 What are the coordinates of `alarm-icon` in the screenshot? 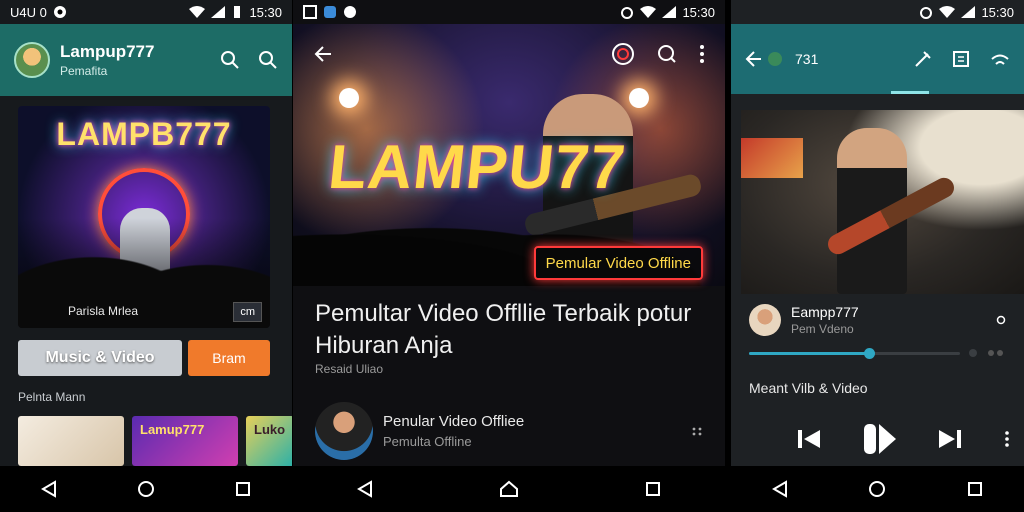 It's located at (627, 13).